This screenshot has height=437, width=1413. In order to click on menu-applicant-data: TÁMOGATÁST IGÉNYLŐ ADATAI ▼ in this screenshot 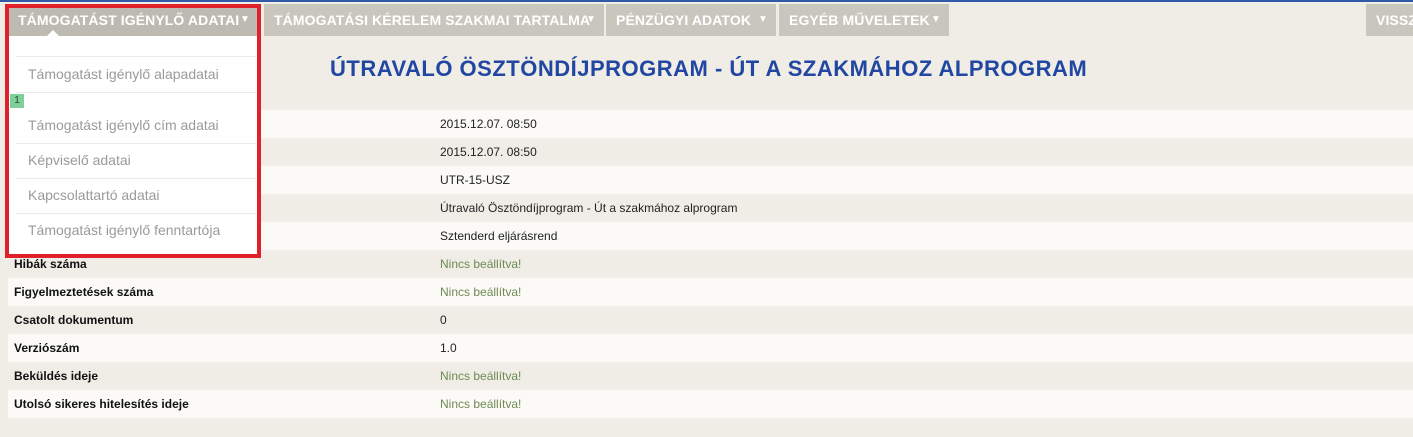, I will do `click(133, 20)`.